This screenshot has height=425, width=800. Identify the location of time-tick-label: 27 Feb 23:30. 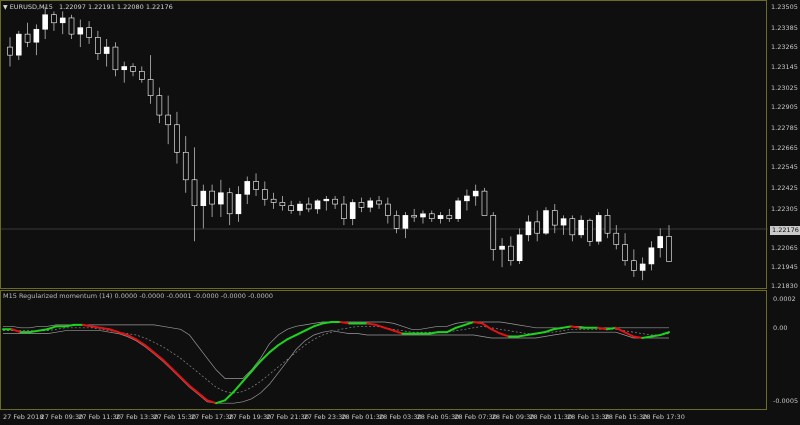
(325, 417).